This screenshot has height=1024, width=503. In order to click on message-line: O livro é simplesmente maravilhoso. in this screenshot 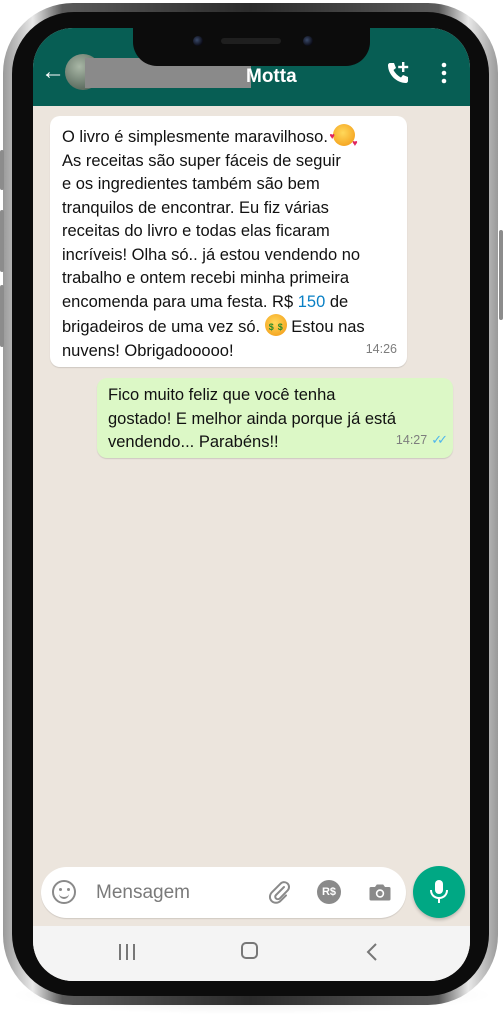, I will do `click(229, 140)`.